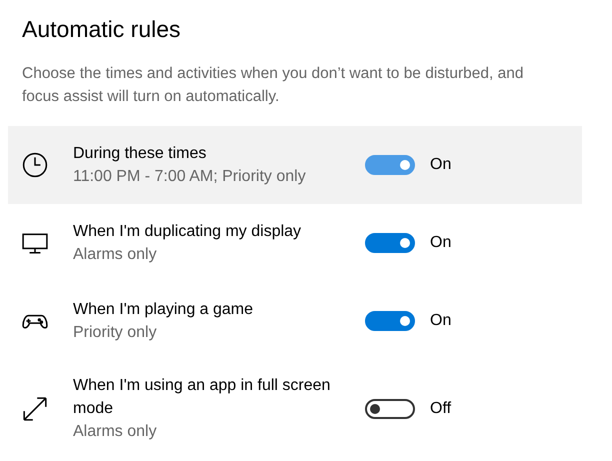 This screenshot has height=461, width=612. What do you see at coordinates (35, 165) in the screenshot?
I see `clock-icon` at bounding box center [35, 165].